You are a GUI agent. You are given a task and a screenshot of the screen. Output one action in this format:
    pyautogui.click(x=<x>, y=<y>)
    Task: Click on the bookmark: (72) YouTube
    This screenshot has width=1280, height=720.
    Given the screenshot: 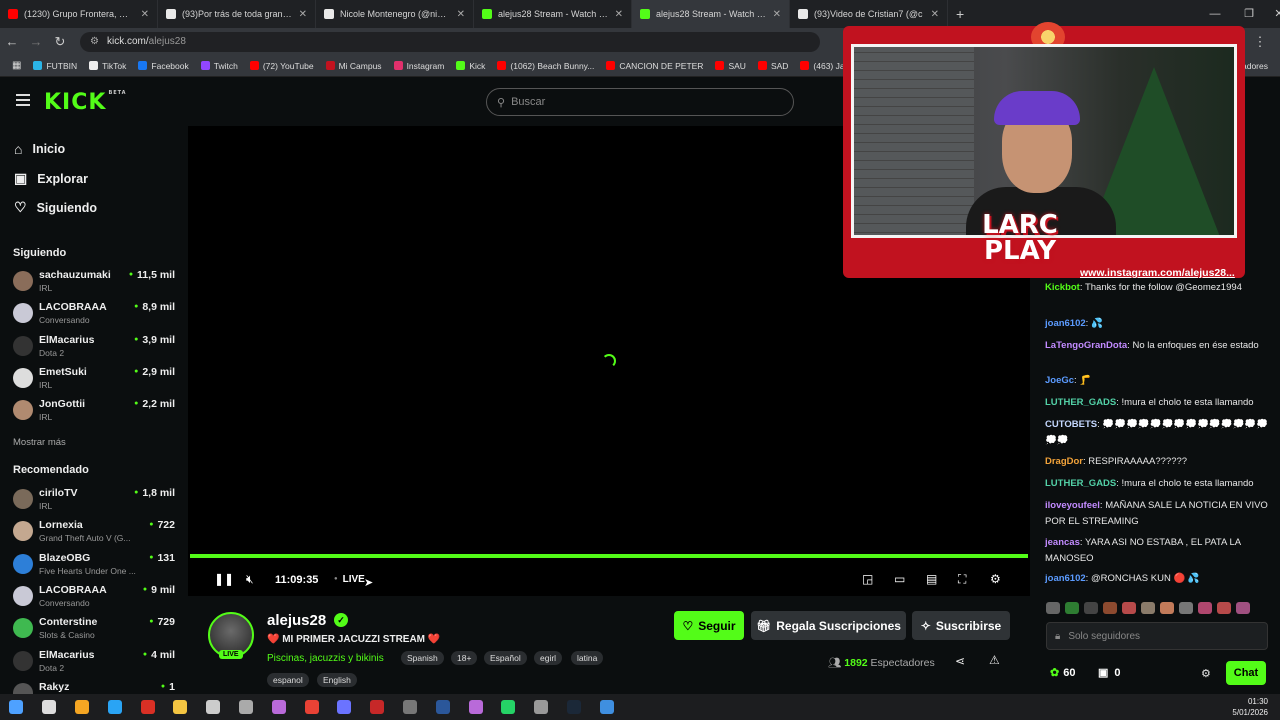 What is the action you would take?
    pyautogui.click(x=282, y=66)
    